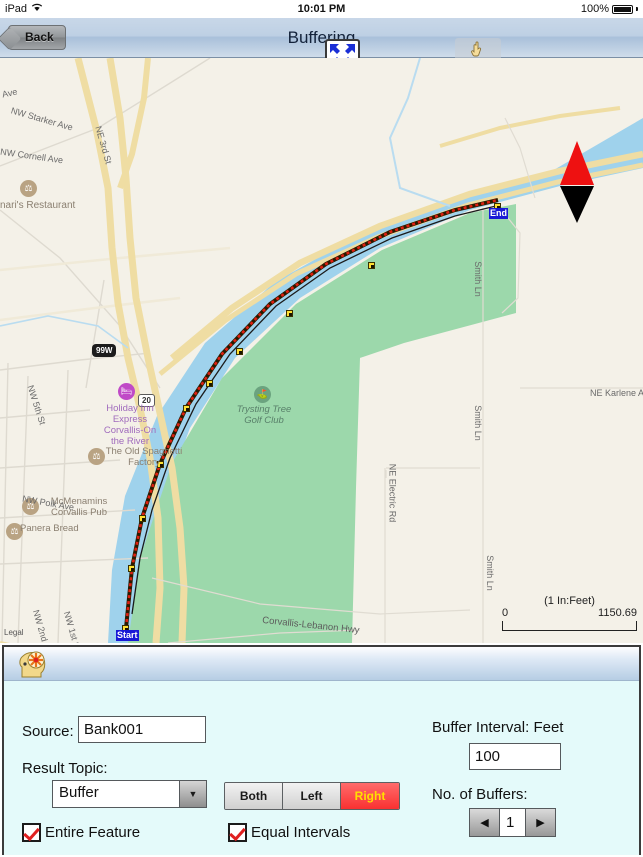  Describe the element at coordinates (79, 792) in the screenshot. I see `result-topic-value: Buffer` at that location.